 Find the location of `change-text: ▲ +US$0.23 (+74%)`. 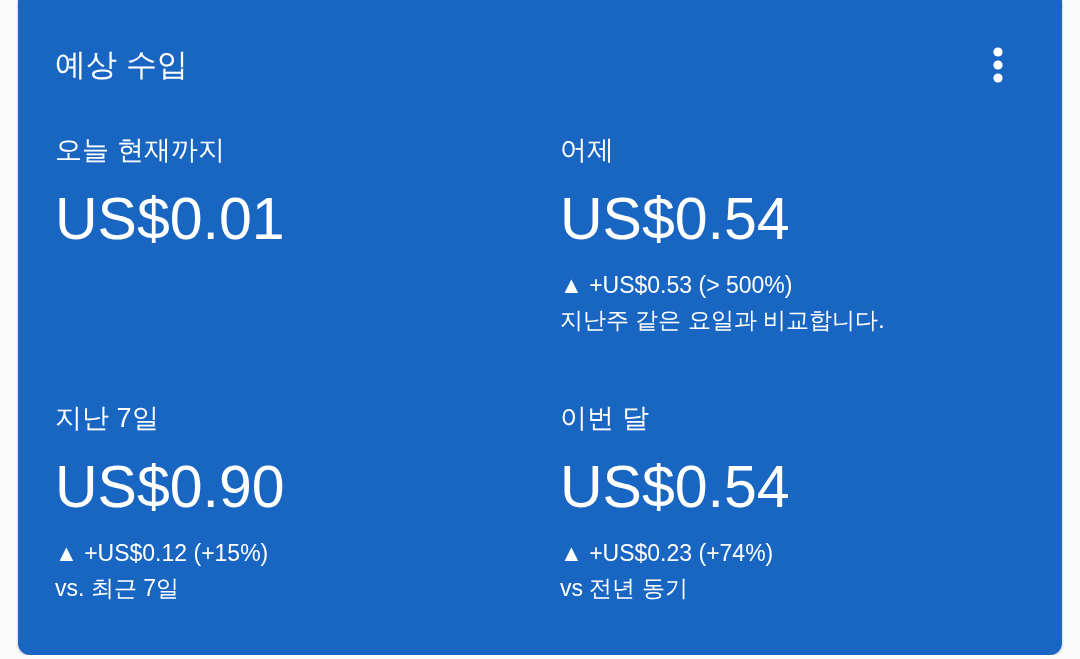

change-text: ▲ +US$0.23 (+74%) is located at coordinates (667, 553).